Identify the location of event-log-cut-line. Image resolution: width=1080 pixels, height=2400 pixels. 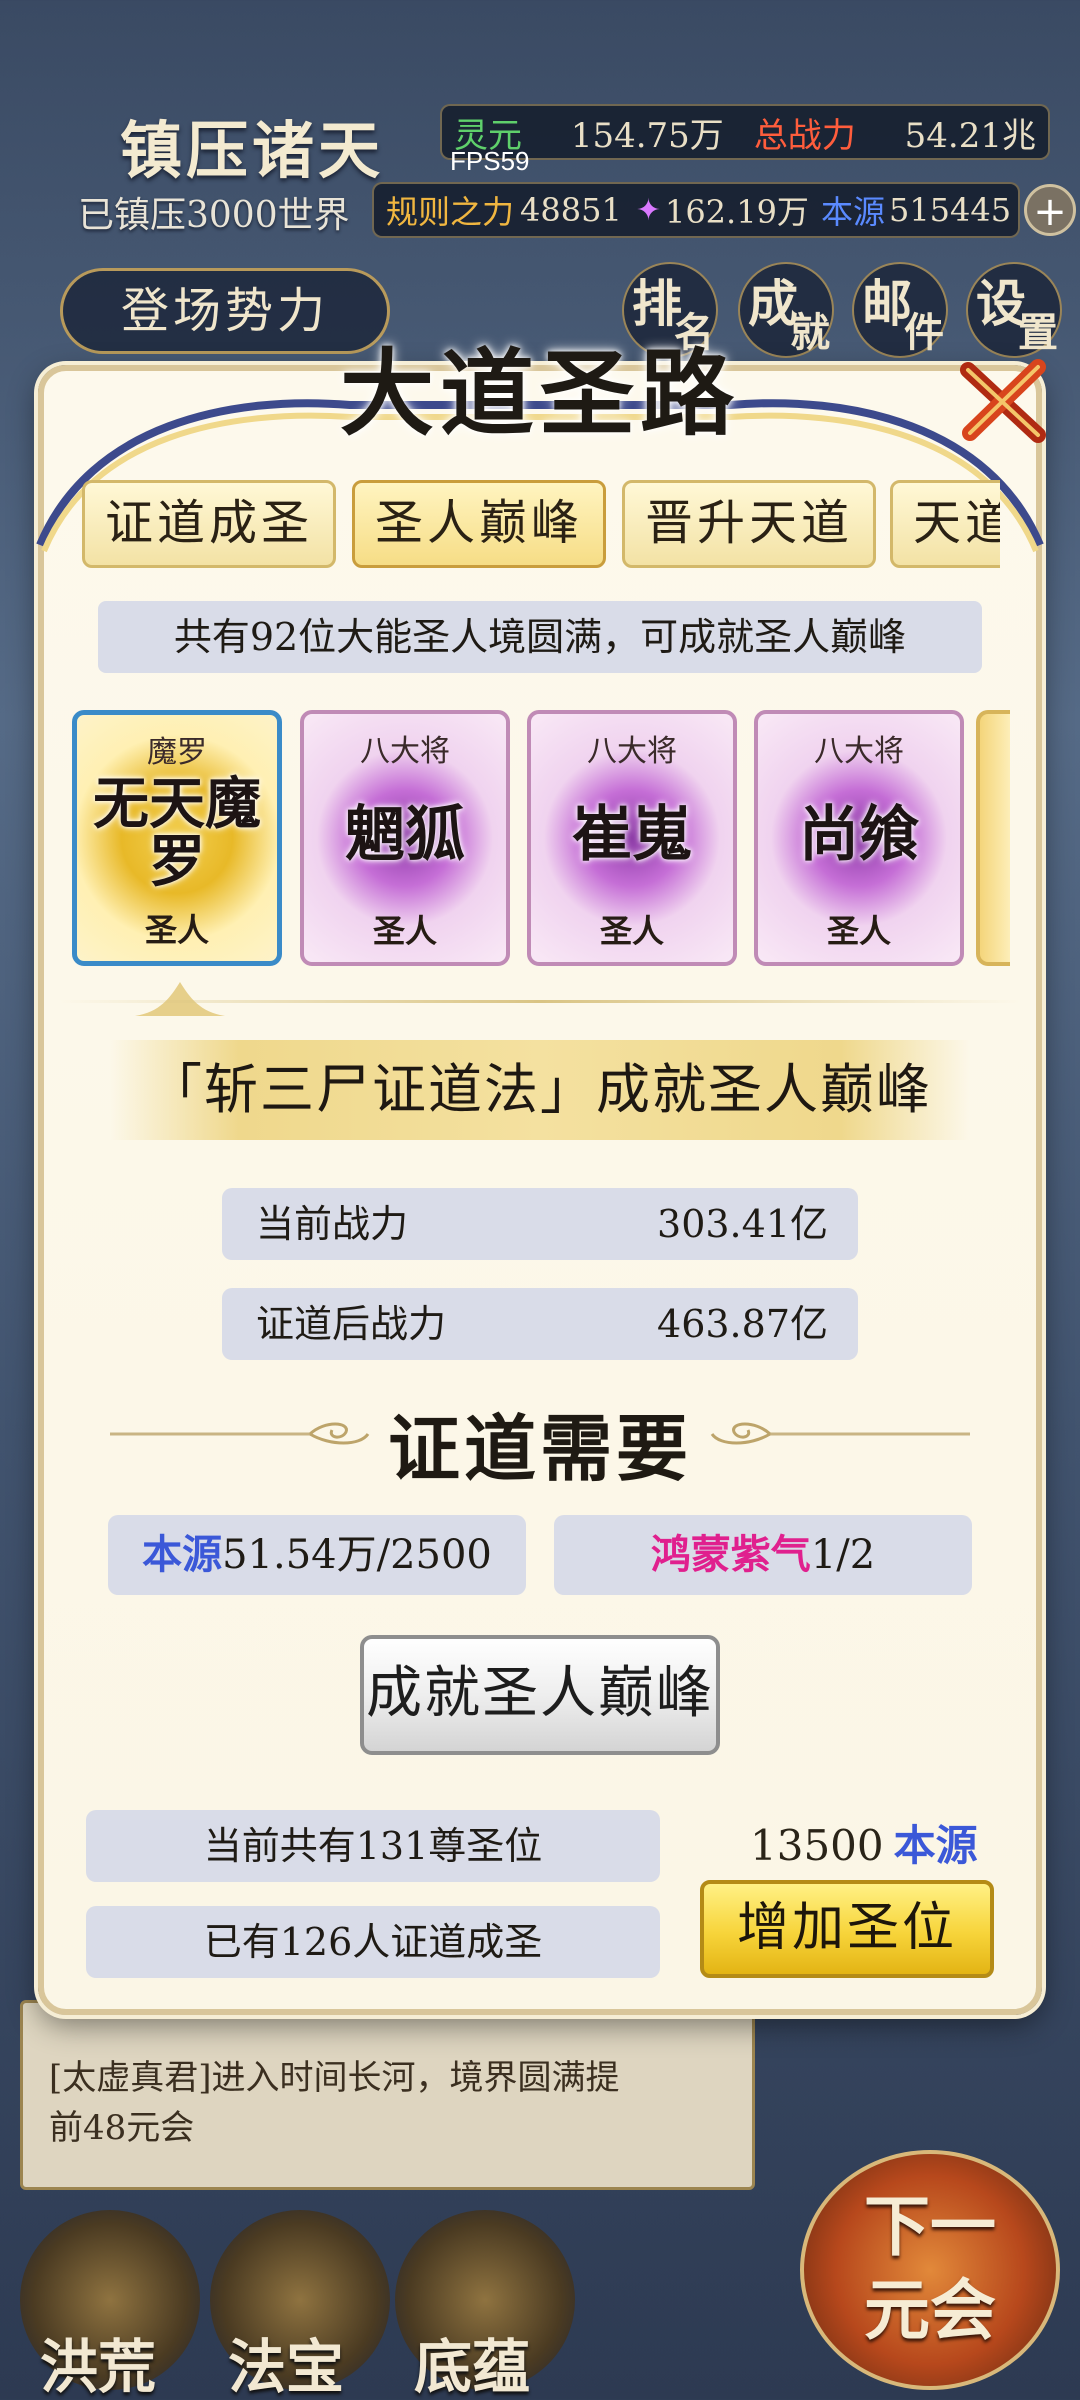
(387, 2028).